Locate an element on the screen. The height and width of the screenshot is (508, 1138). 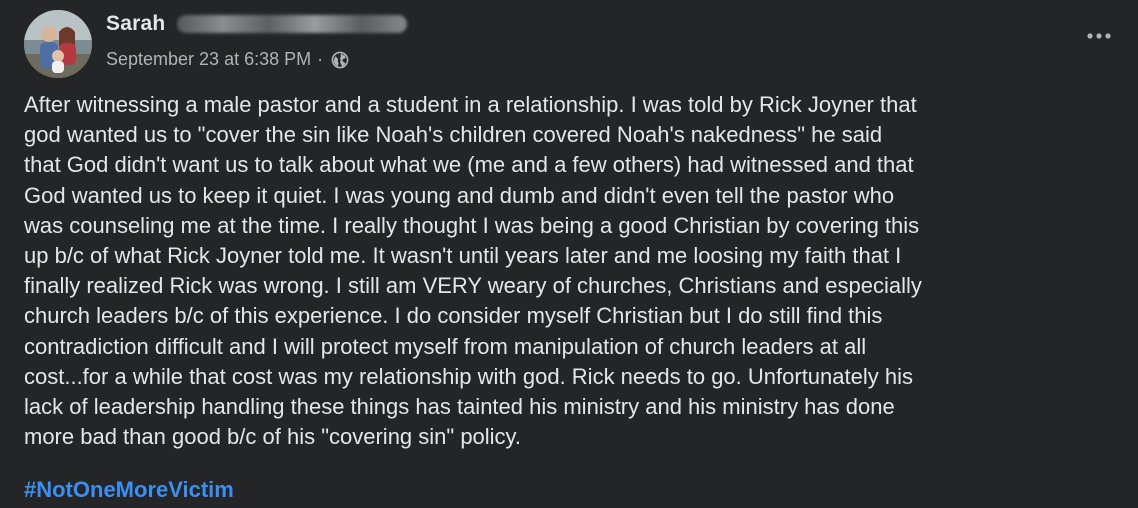
author-avatar is located at coordinates (58, 44).